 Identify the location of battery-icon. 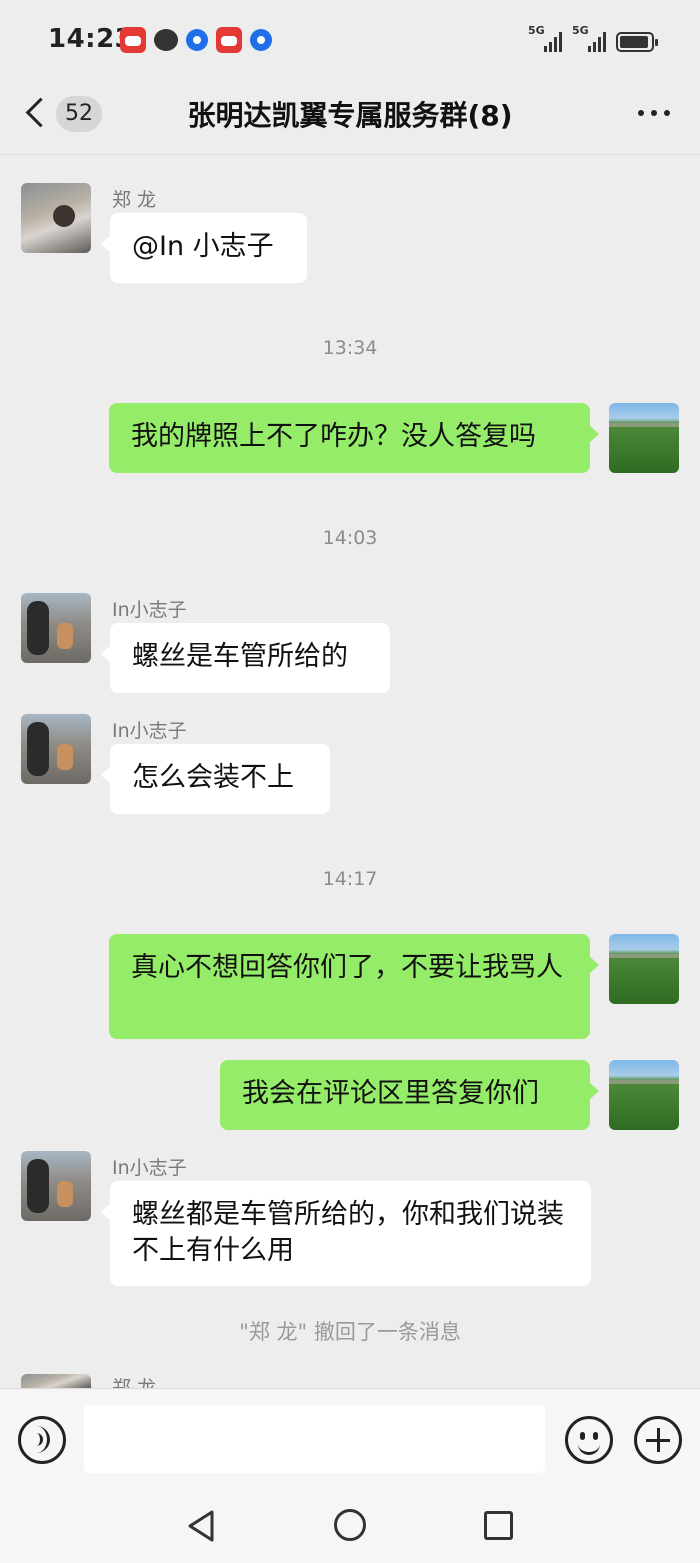
(637, 42).